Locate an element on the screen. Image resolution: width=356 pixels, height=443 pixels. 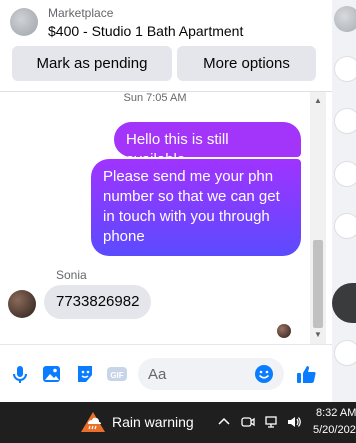
thumbs-up-icon is located at coordinates (306, 374).